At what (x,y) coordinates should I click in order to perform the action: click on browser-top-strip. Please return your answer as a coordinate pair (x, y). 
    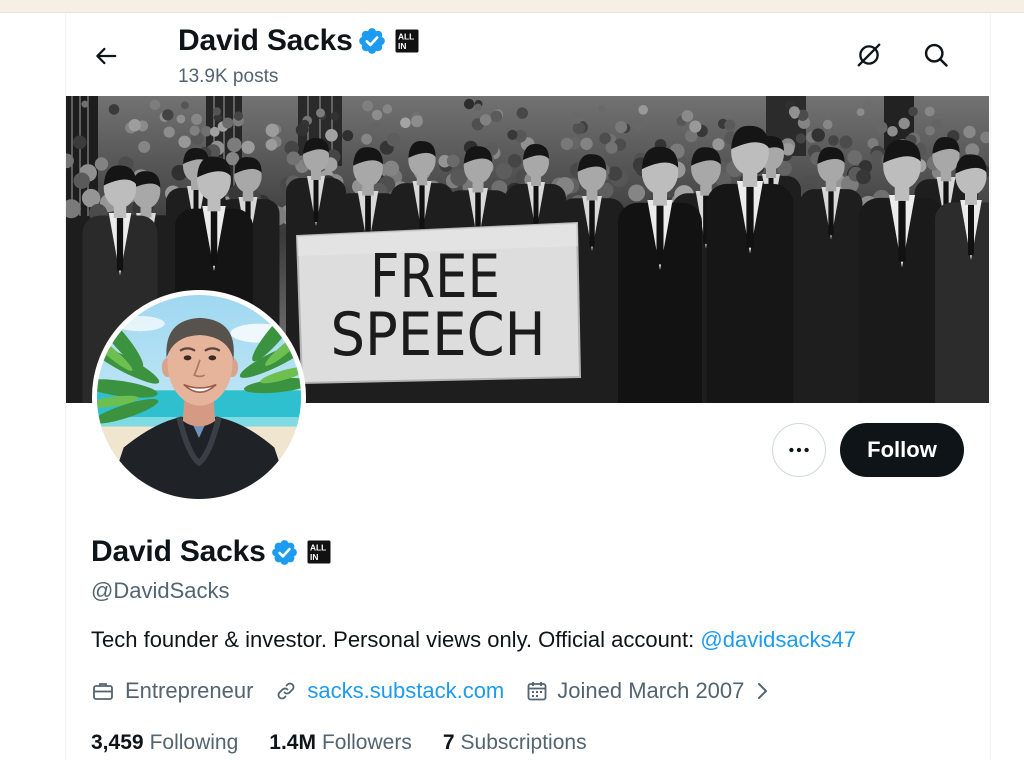
    Looking at the image, I should click on (512, 6).